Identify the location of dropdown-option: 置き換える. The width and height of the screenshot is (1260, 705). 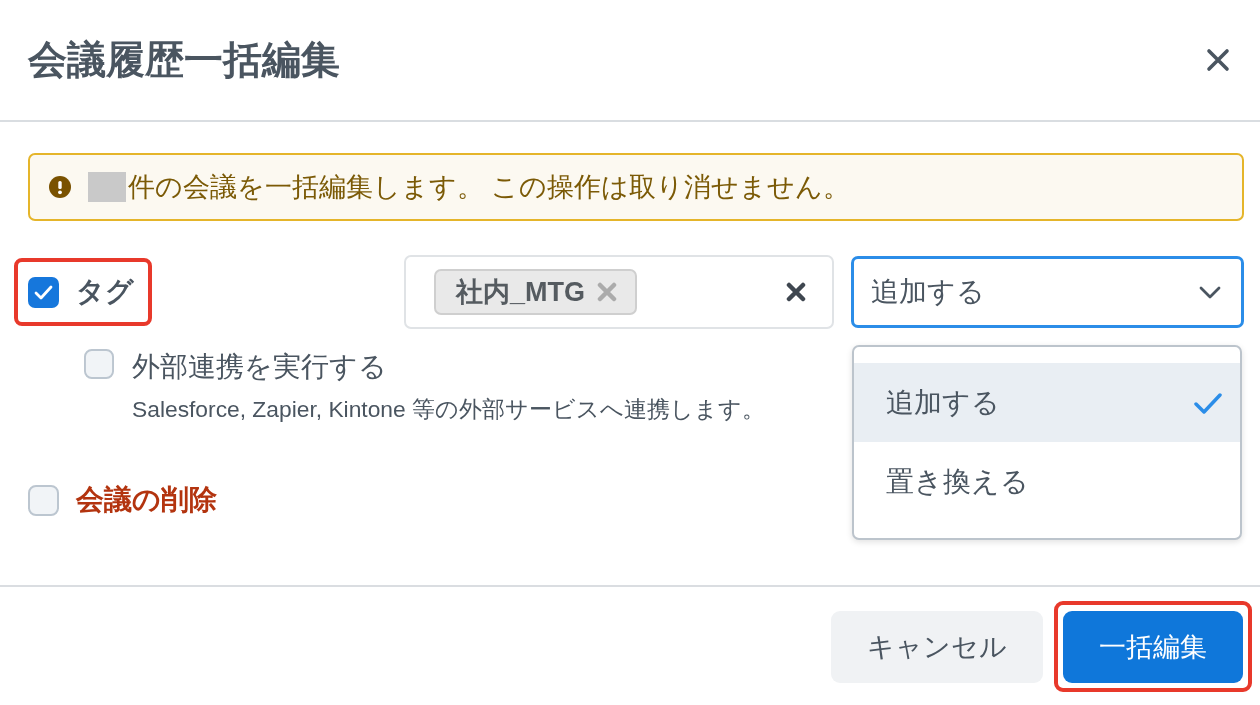
(1047, 481).